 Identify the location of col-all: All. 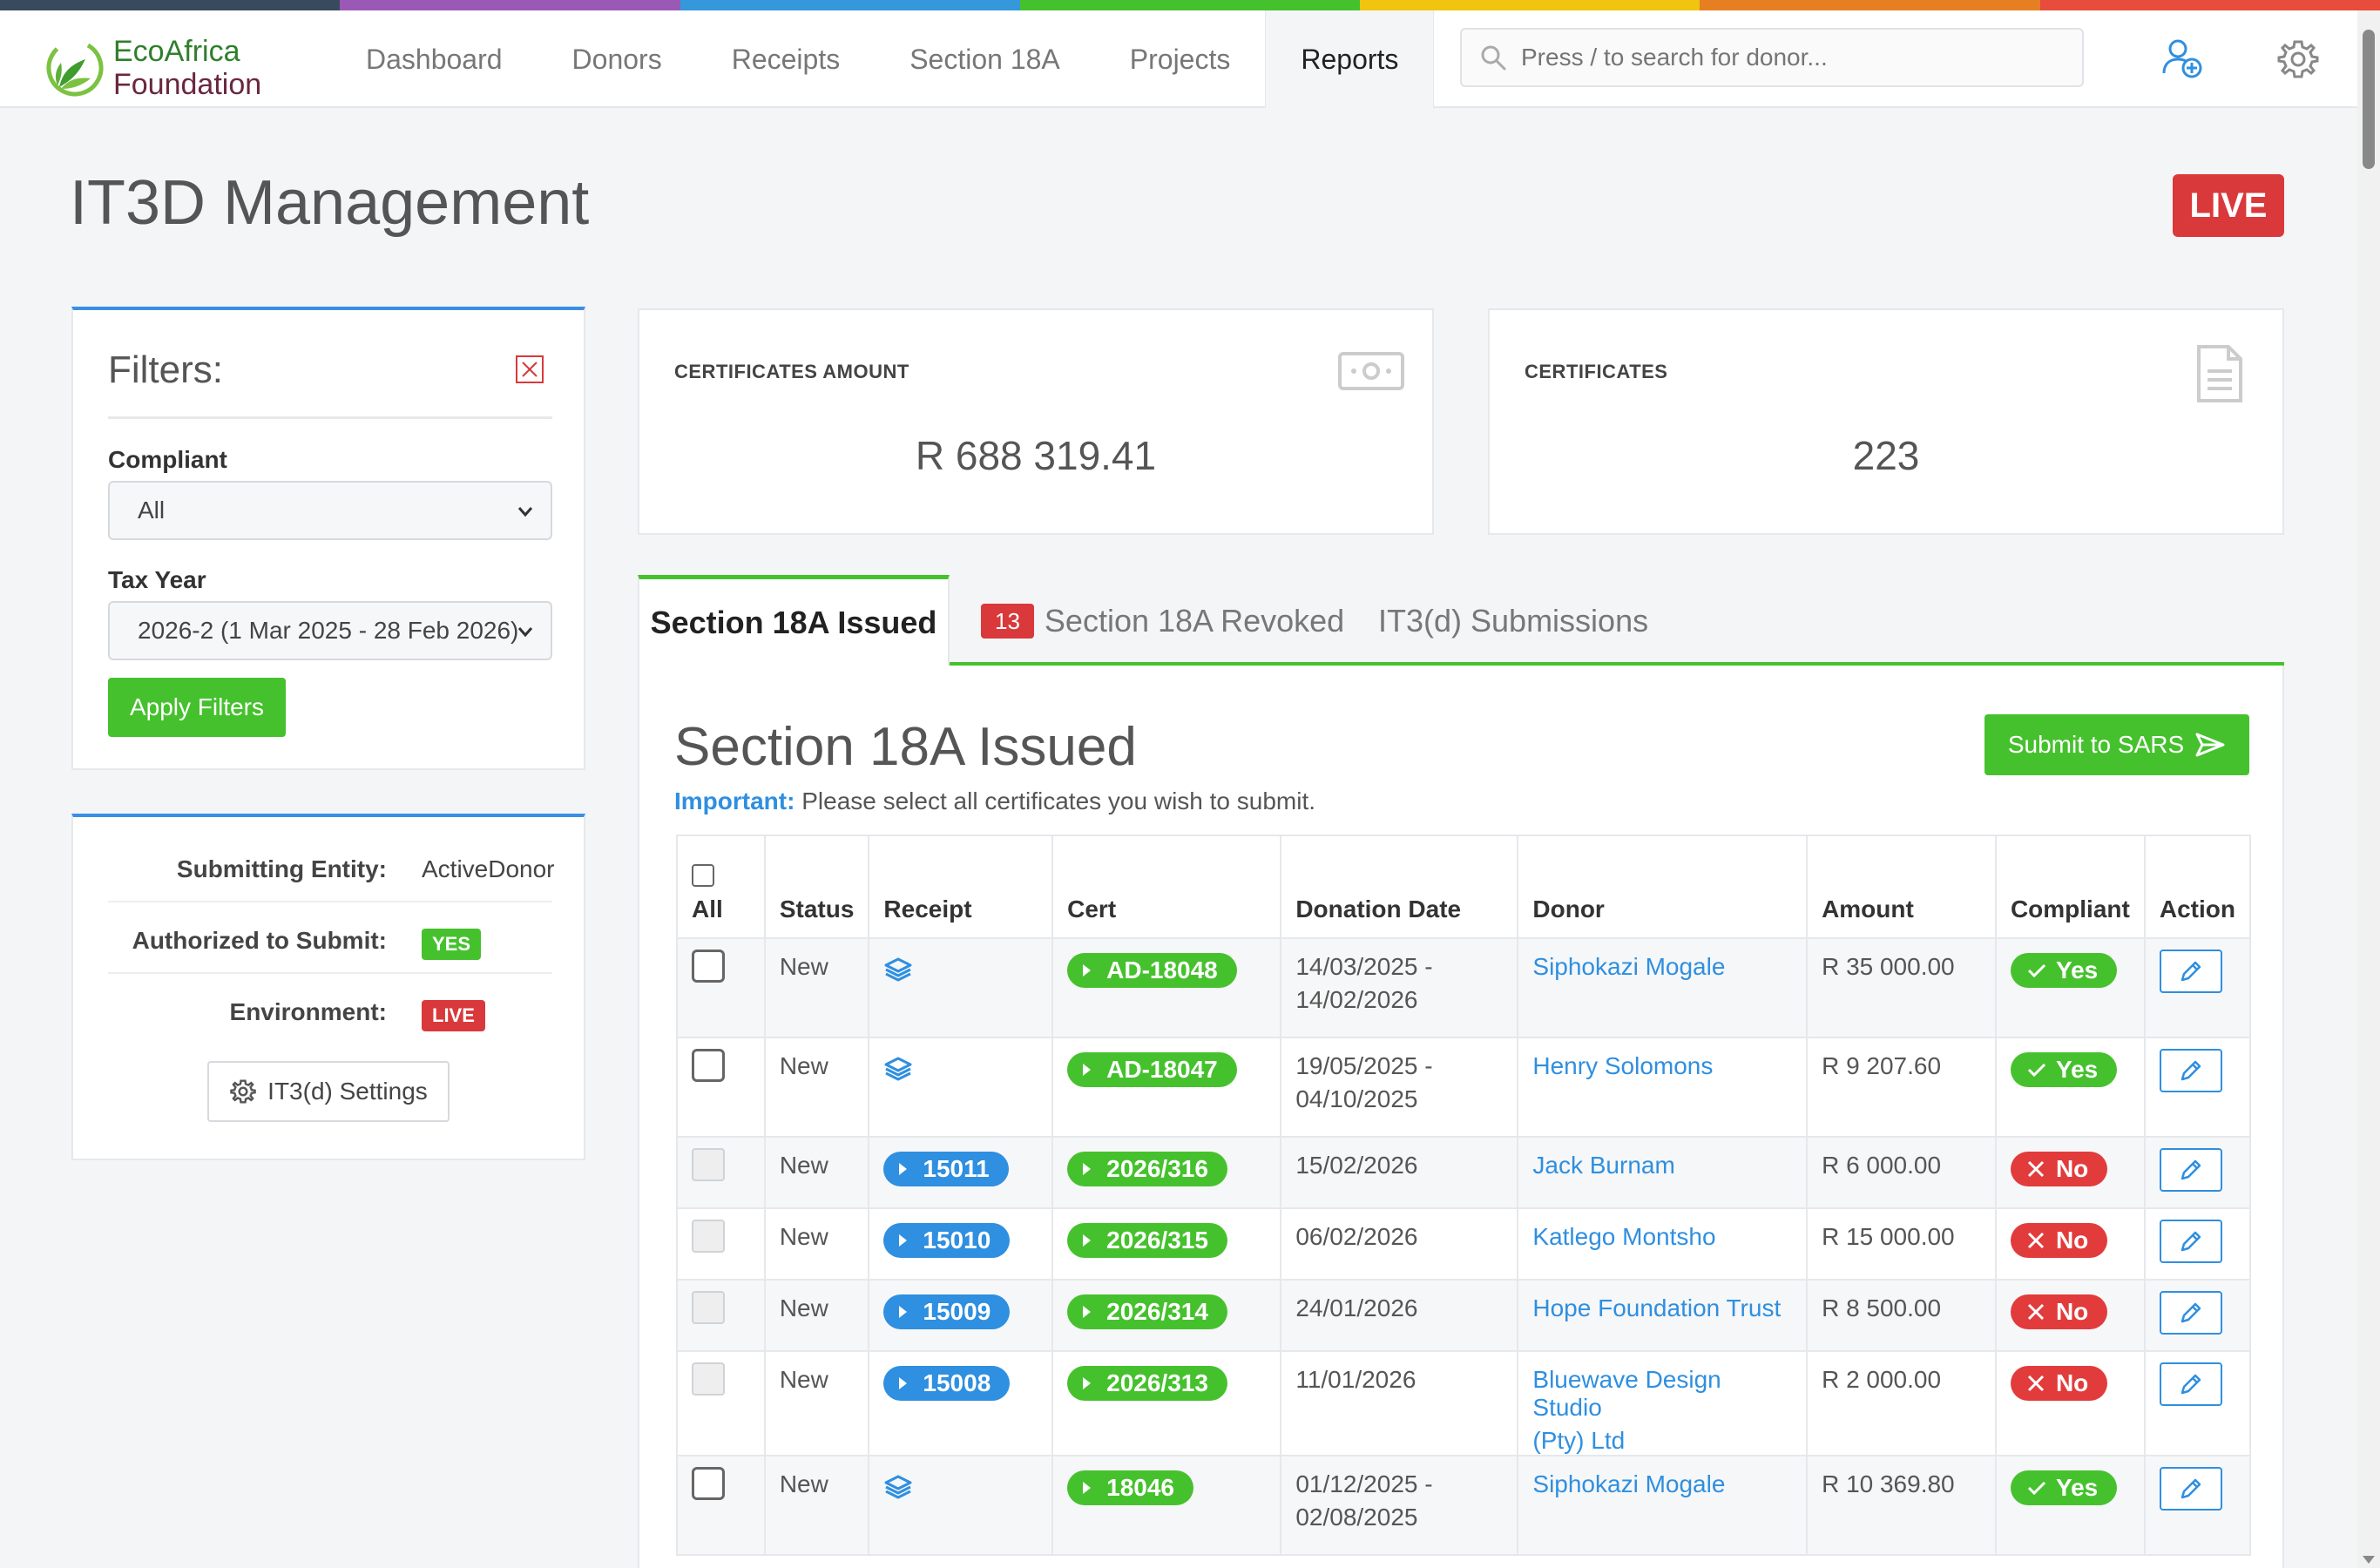
(721, 887).